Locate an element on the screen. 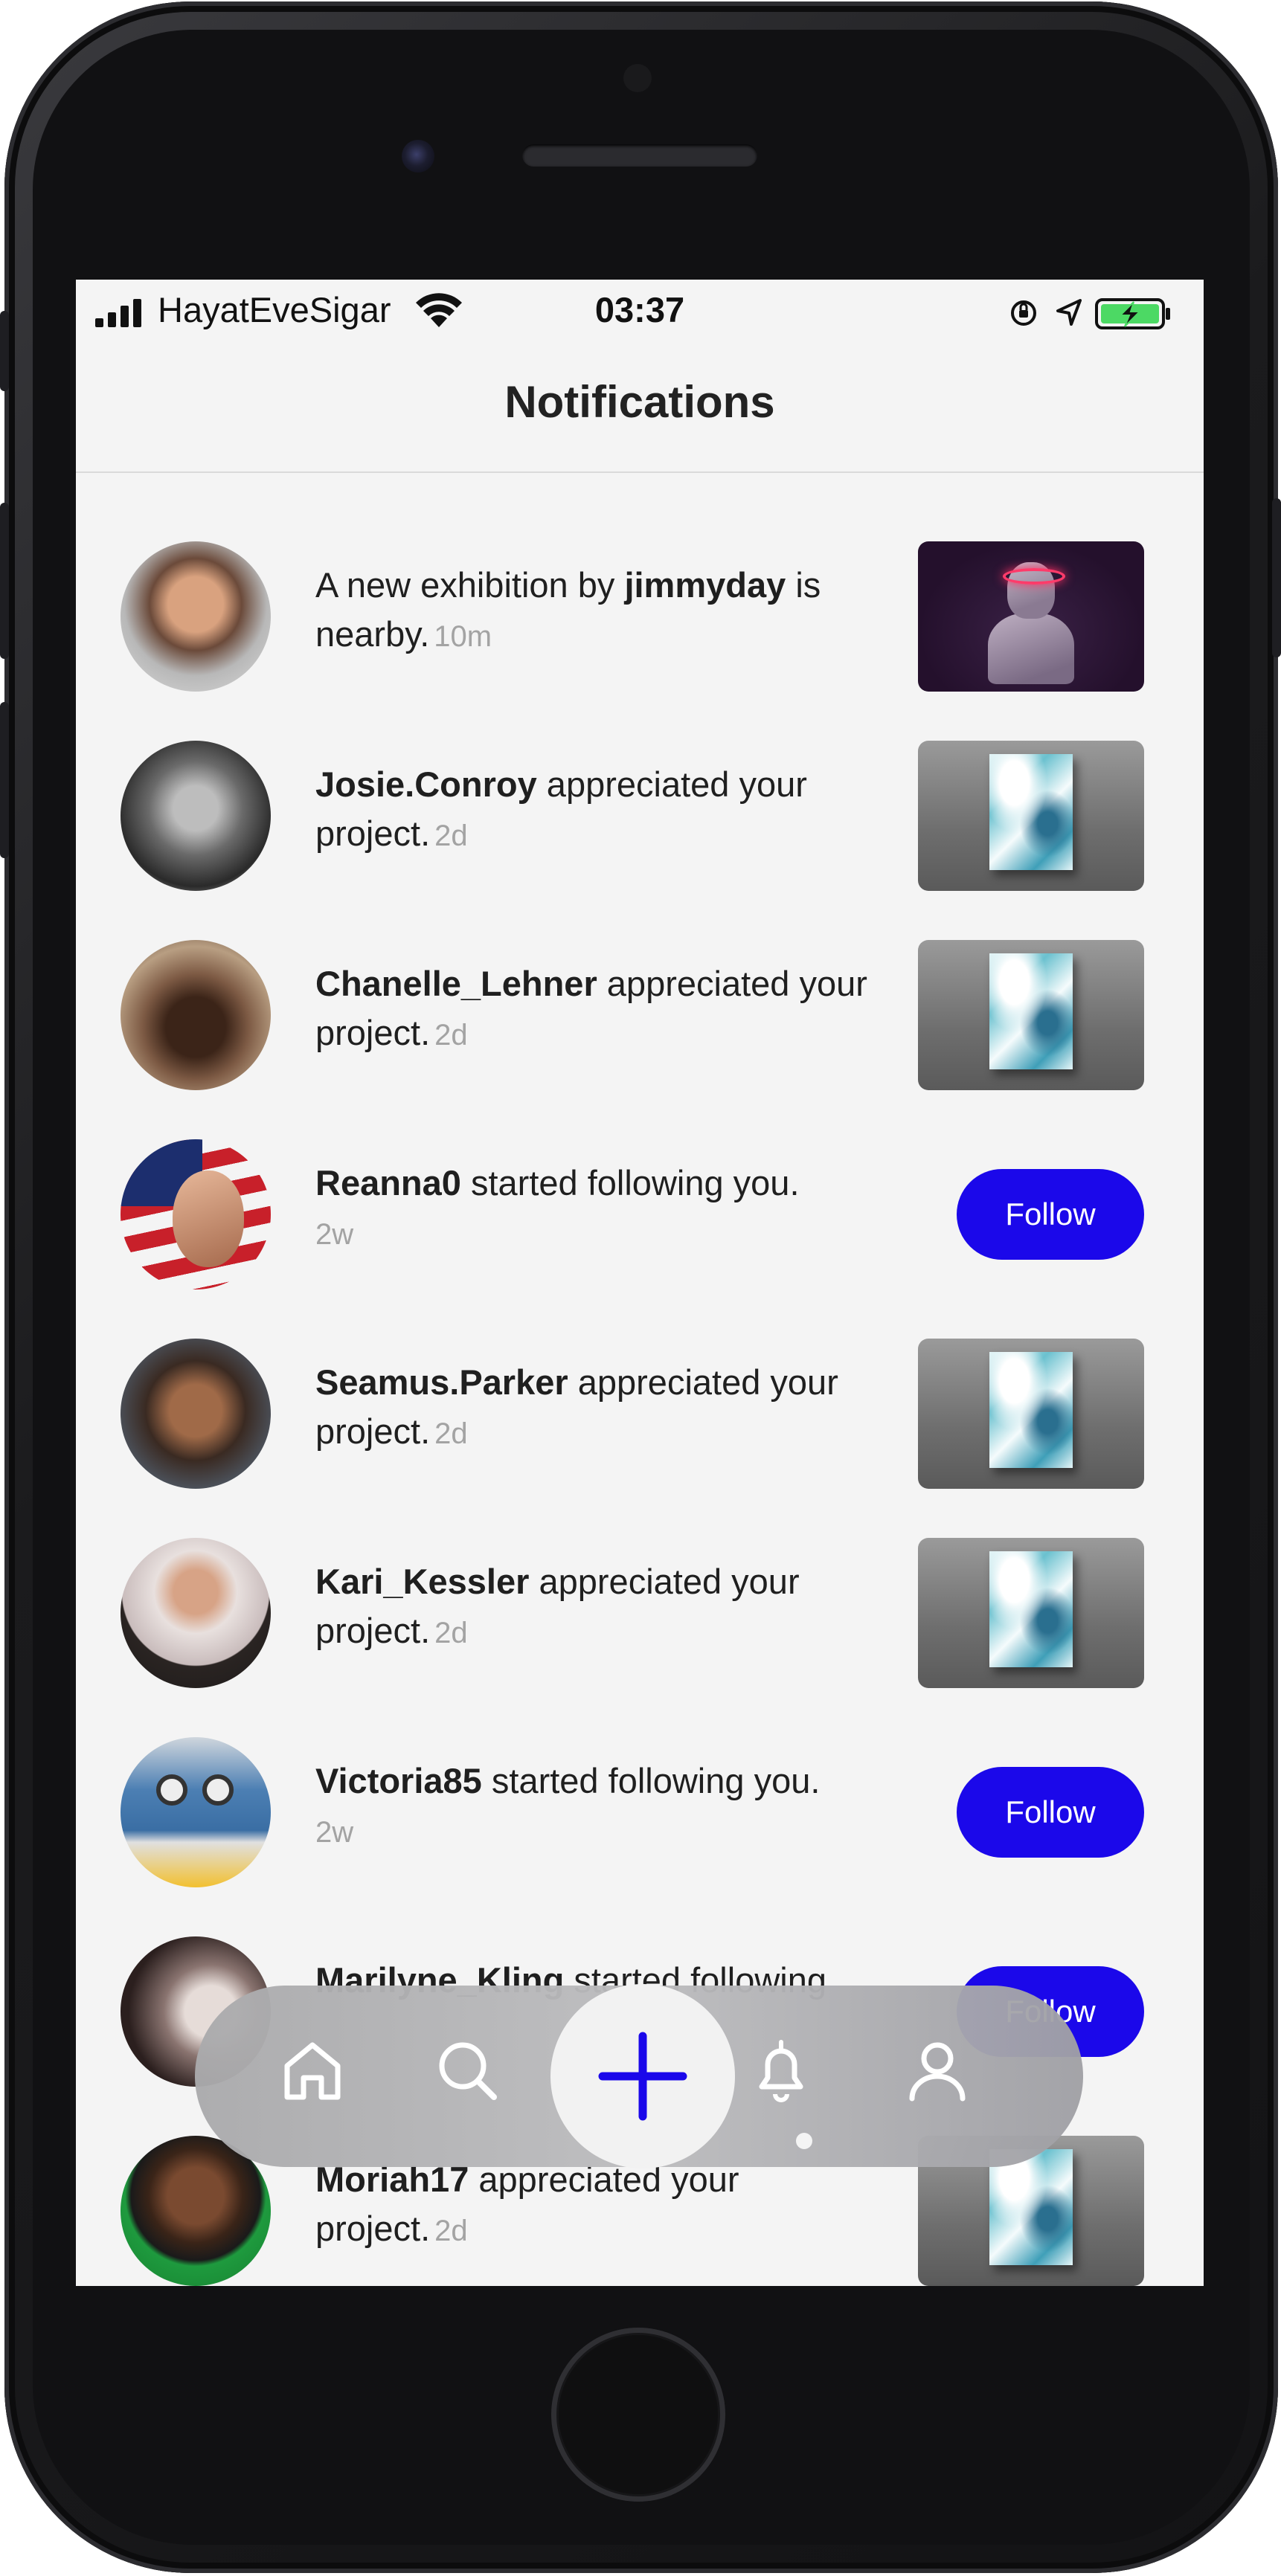  username-link: Chanelle_Lehner is located at coordinates (456, 983).